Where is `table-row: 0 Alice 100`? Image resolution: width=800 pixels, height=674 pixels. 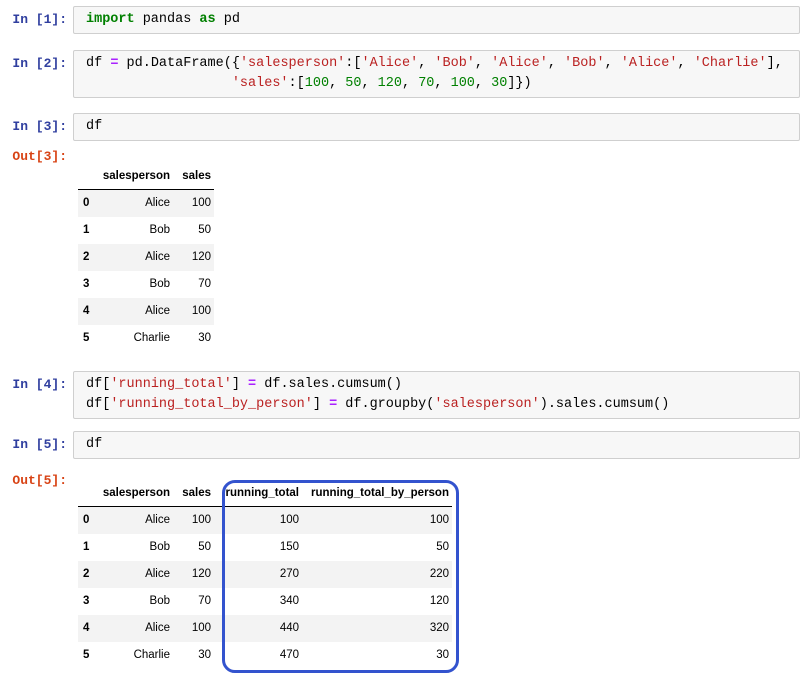
table-row: 0 Alice 100 is located at coordinates (146, 203).